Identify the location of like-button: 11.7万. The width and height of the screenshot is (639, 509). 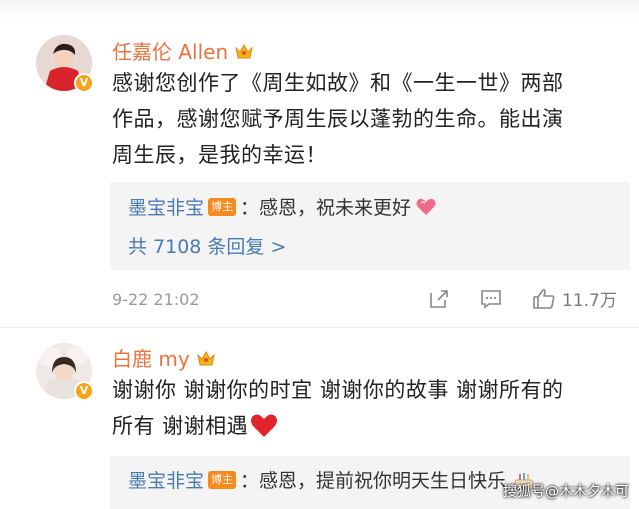
(574, 298).